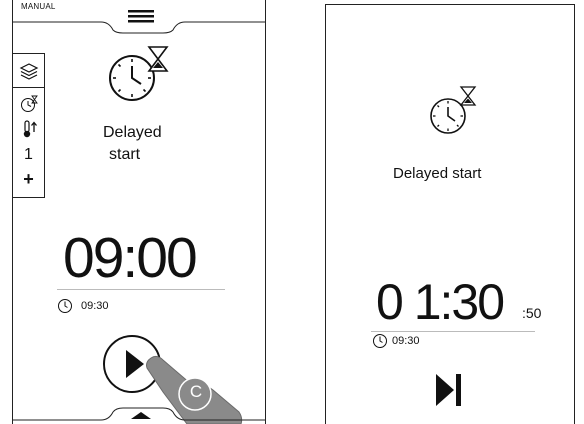 Image resolution: width=584 pixels, height=424 pixels. What do you see at coordinates (453, 110) in the screenshot?
I see `delayed-start-icon-right` at bounding box center [453, 110].